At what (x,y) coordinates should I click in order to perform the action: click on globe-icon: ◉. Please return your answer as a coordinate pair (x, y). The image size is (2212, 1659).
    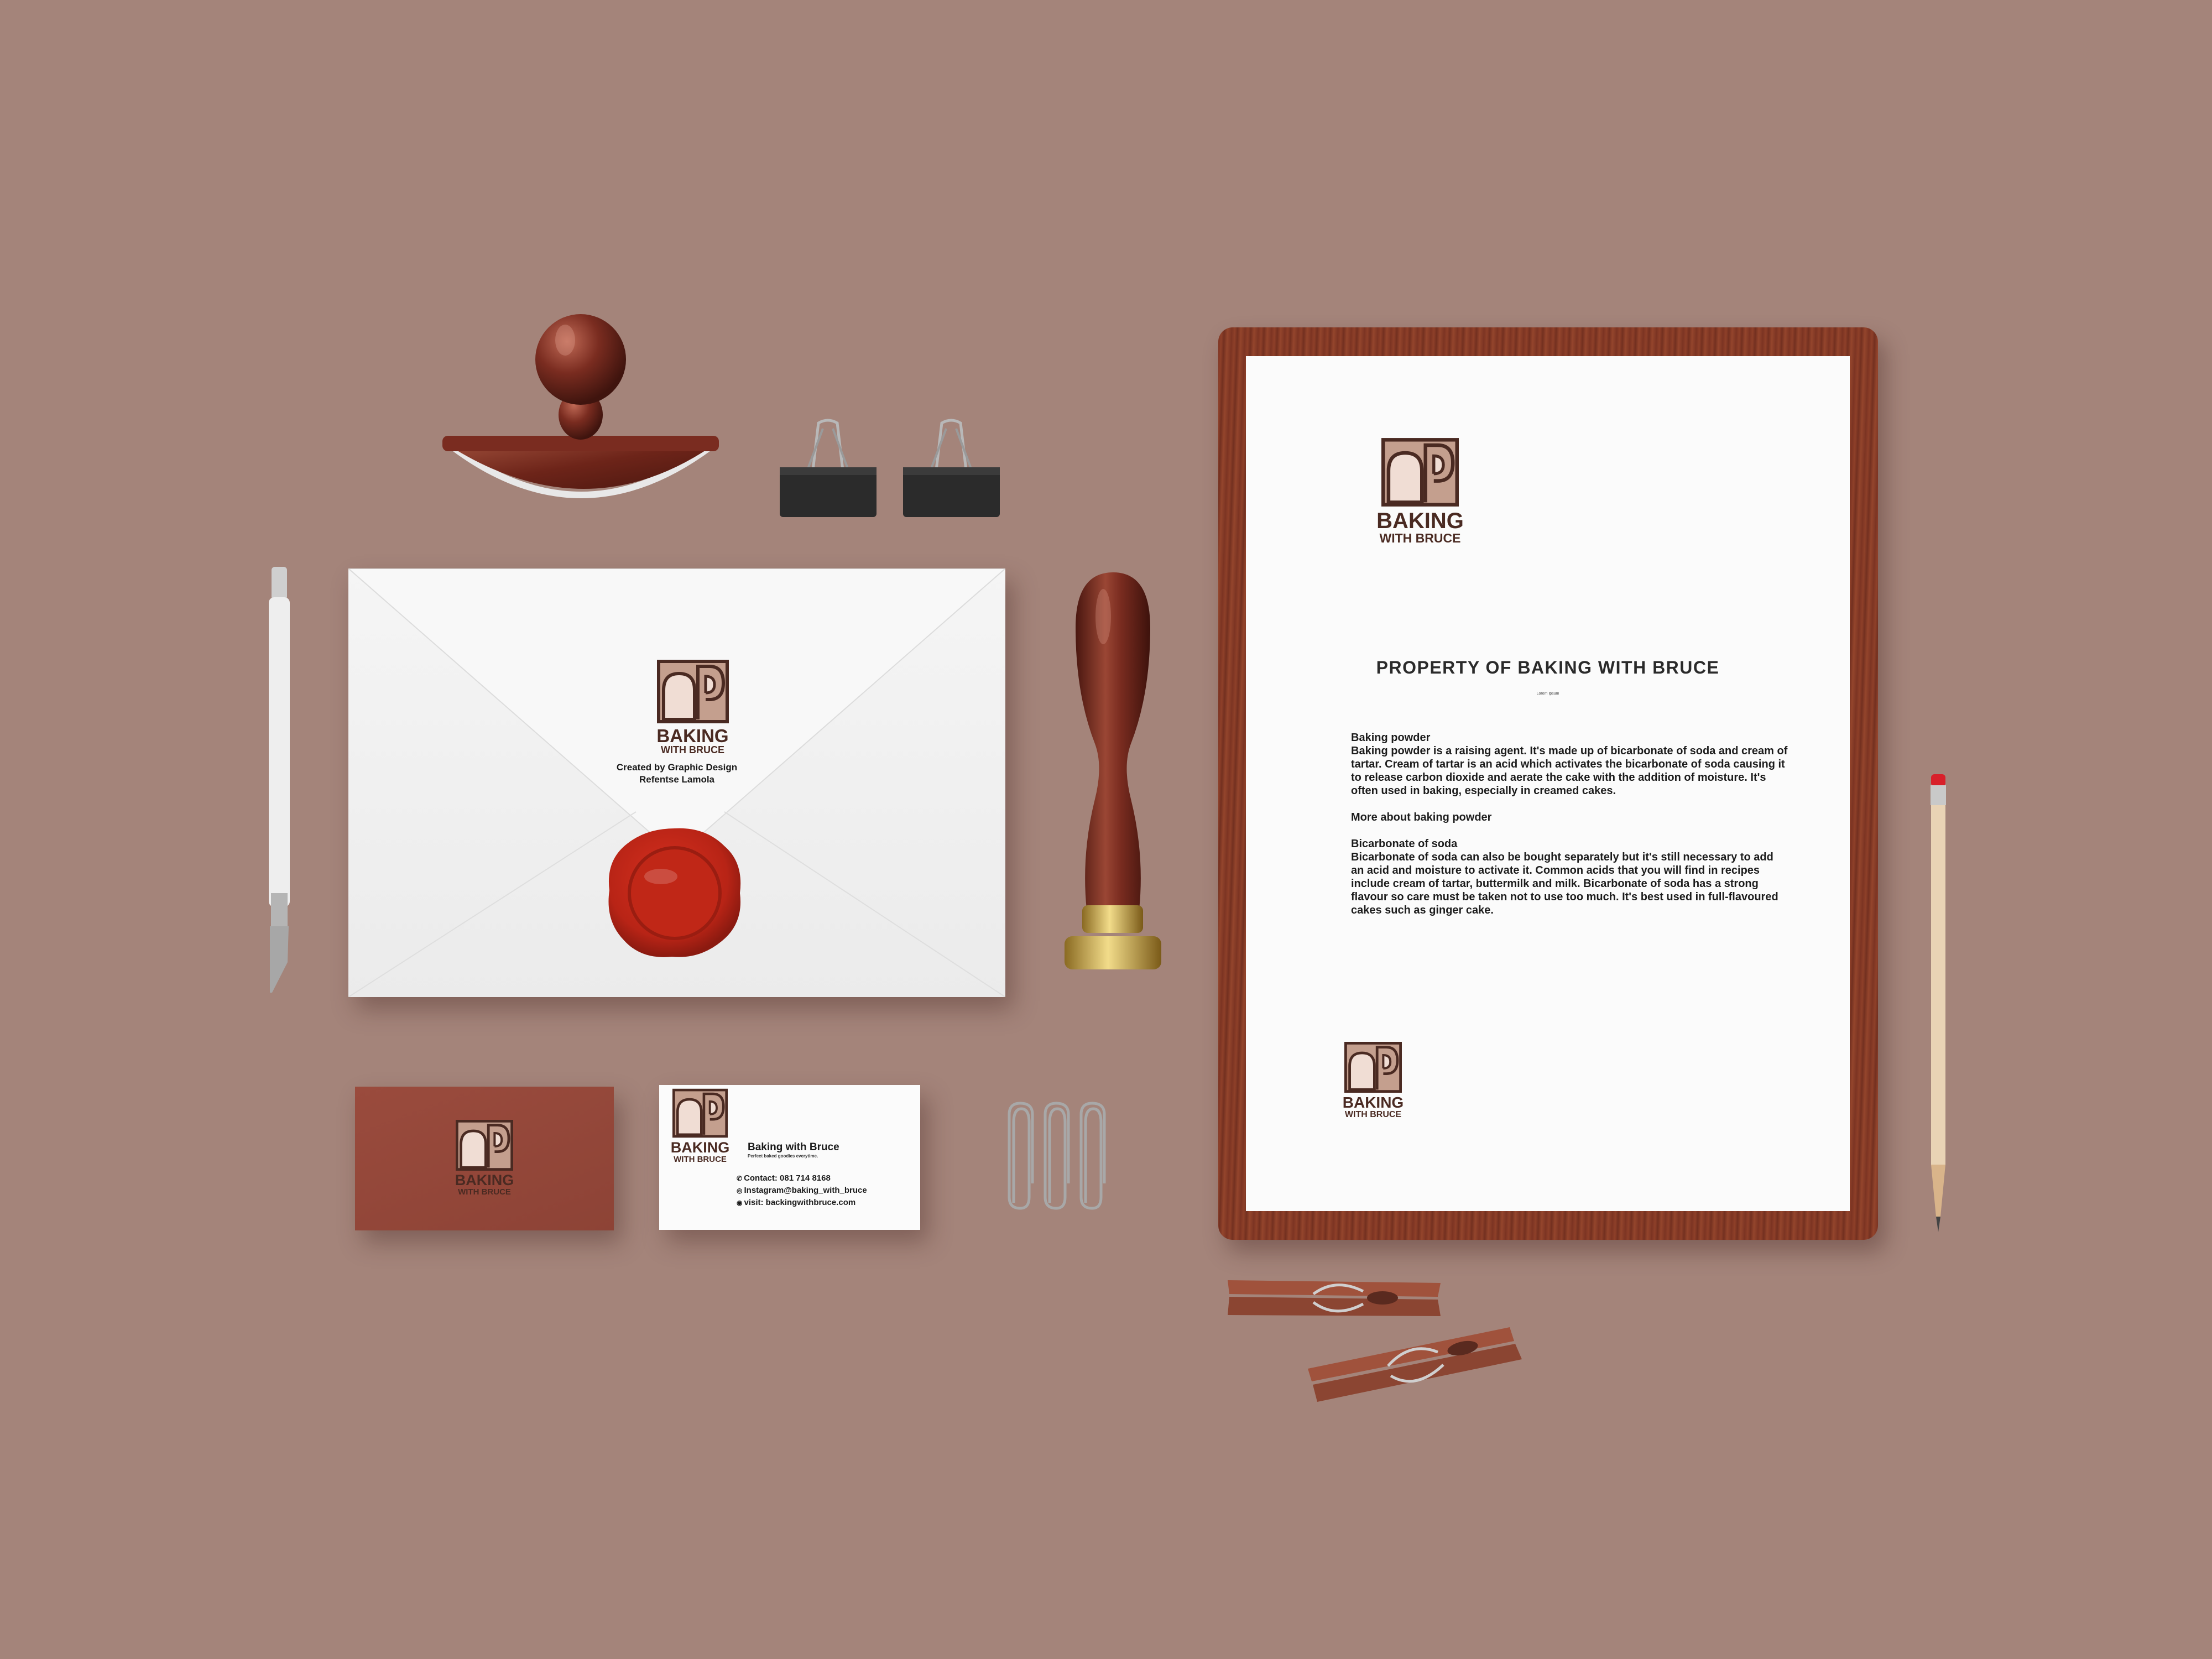
    Looking at the image, I should click on (740, 1203).